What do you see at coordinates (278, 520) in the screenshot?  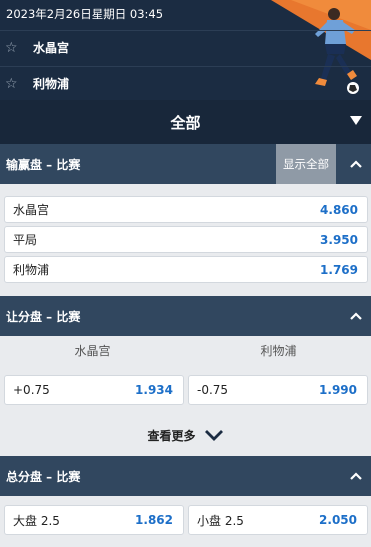 I see `totals-odds-under: 小盘 2.5 2.050` at bounding box center [278, 520].